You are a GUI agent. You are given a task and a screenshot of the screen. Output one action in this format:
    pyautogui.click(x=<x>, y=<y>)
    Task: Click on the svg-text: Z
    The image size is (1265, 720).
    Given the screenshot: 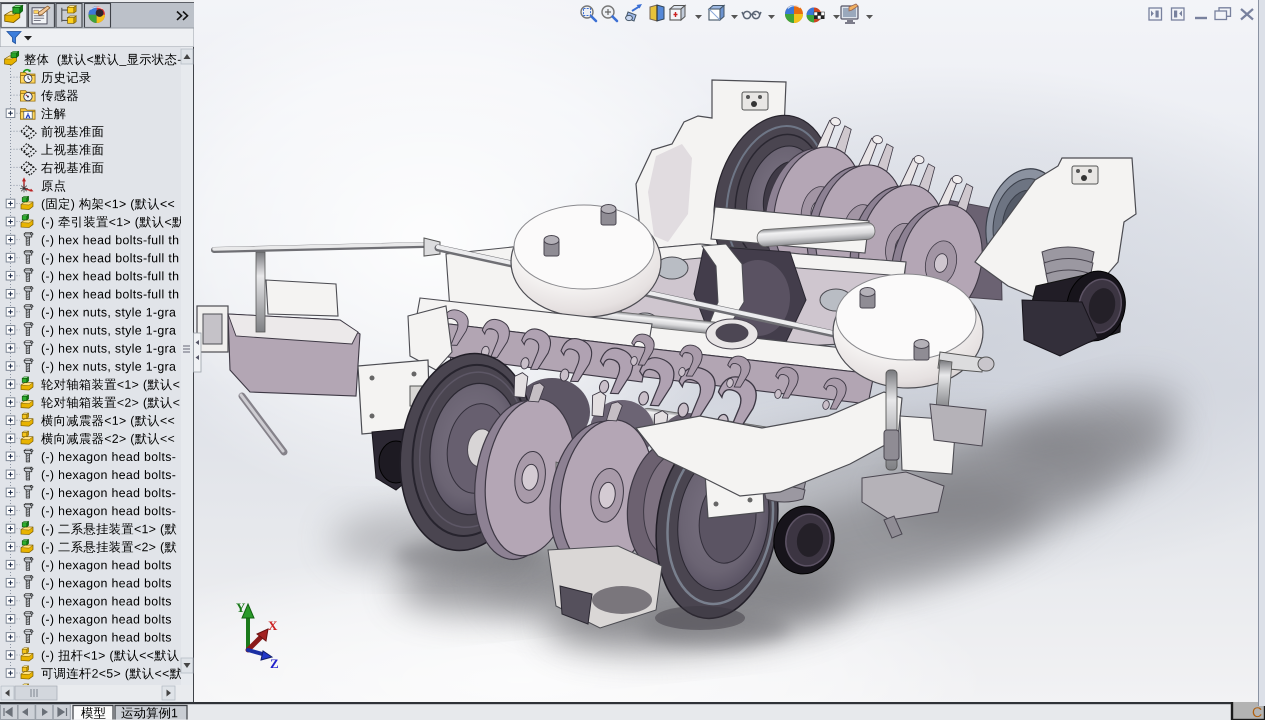 What is the action you would take?
    pyautogui.click(x=274, y=663)
    